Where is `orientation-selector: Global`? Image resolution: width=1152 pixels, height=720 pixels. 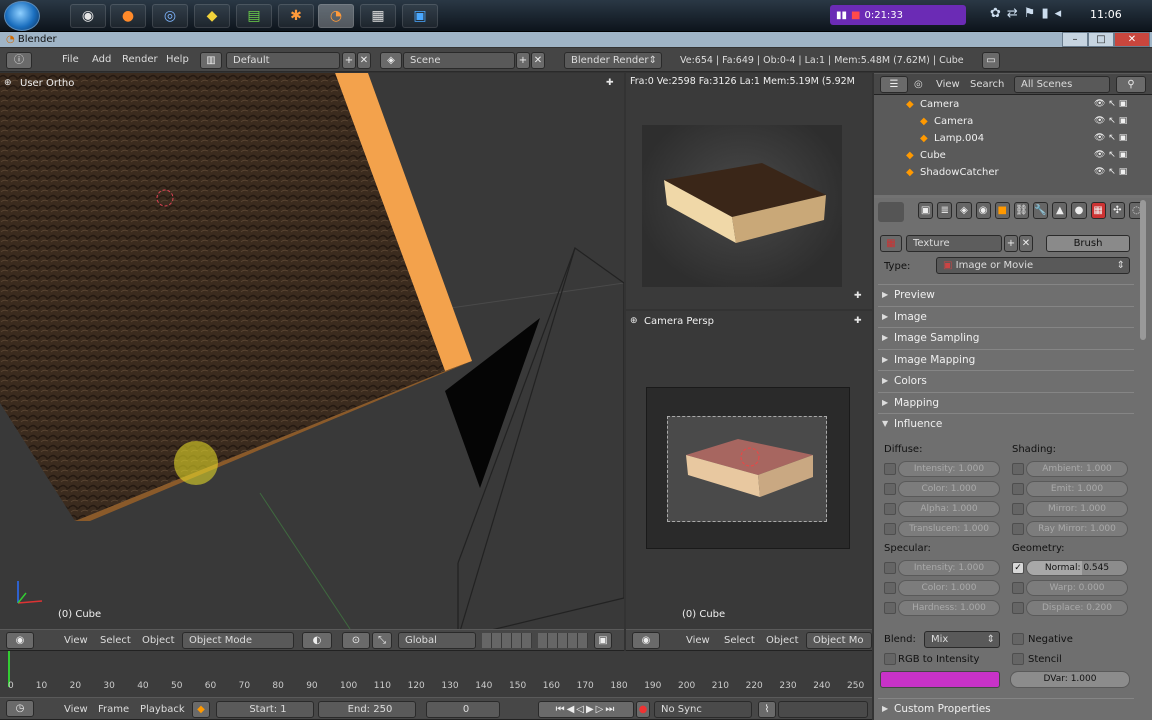 orientation-selector: Global is located at coordinates (437, 640).